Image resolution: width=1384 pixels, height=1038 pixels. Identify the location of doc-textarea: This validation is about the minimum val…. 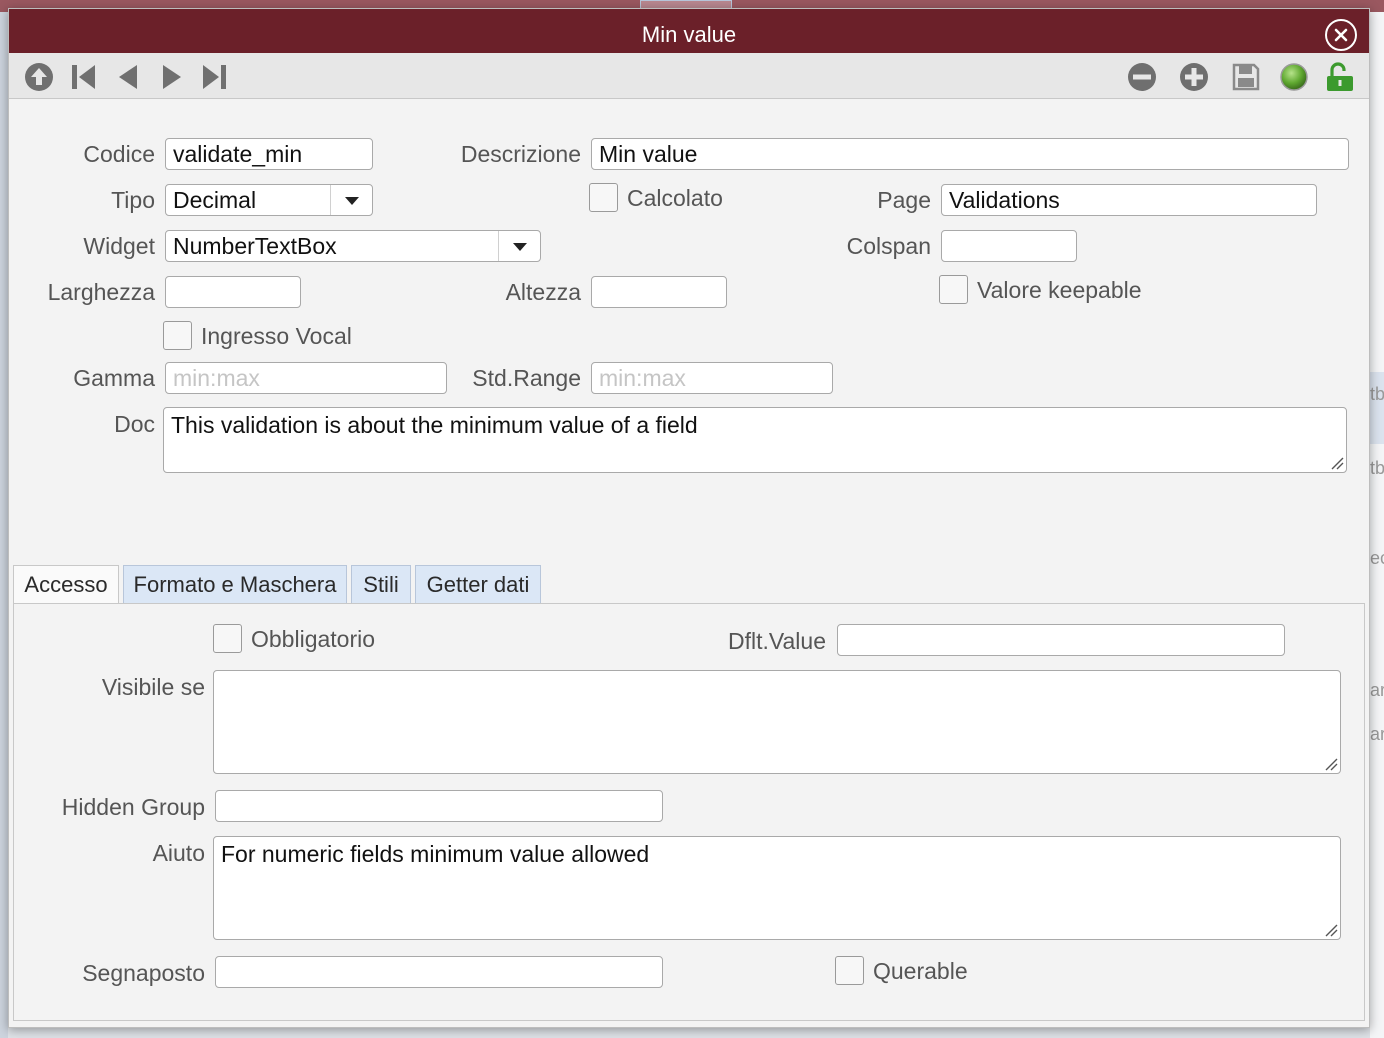
(755, 440).